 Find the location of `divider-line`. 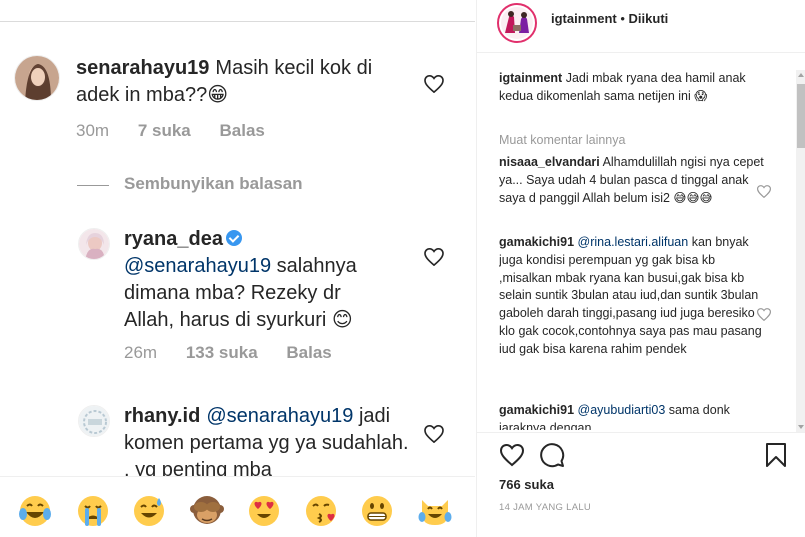

divider-line is located at coordinates (93, 185).